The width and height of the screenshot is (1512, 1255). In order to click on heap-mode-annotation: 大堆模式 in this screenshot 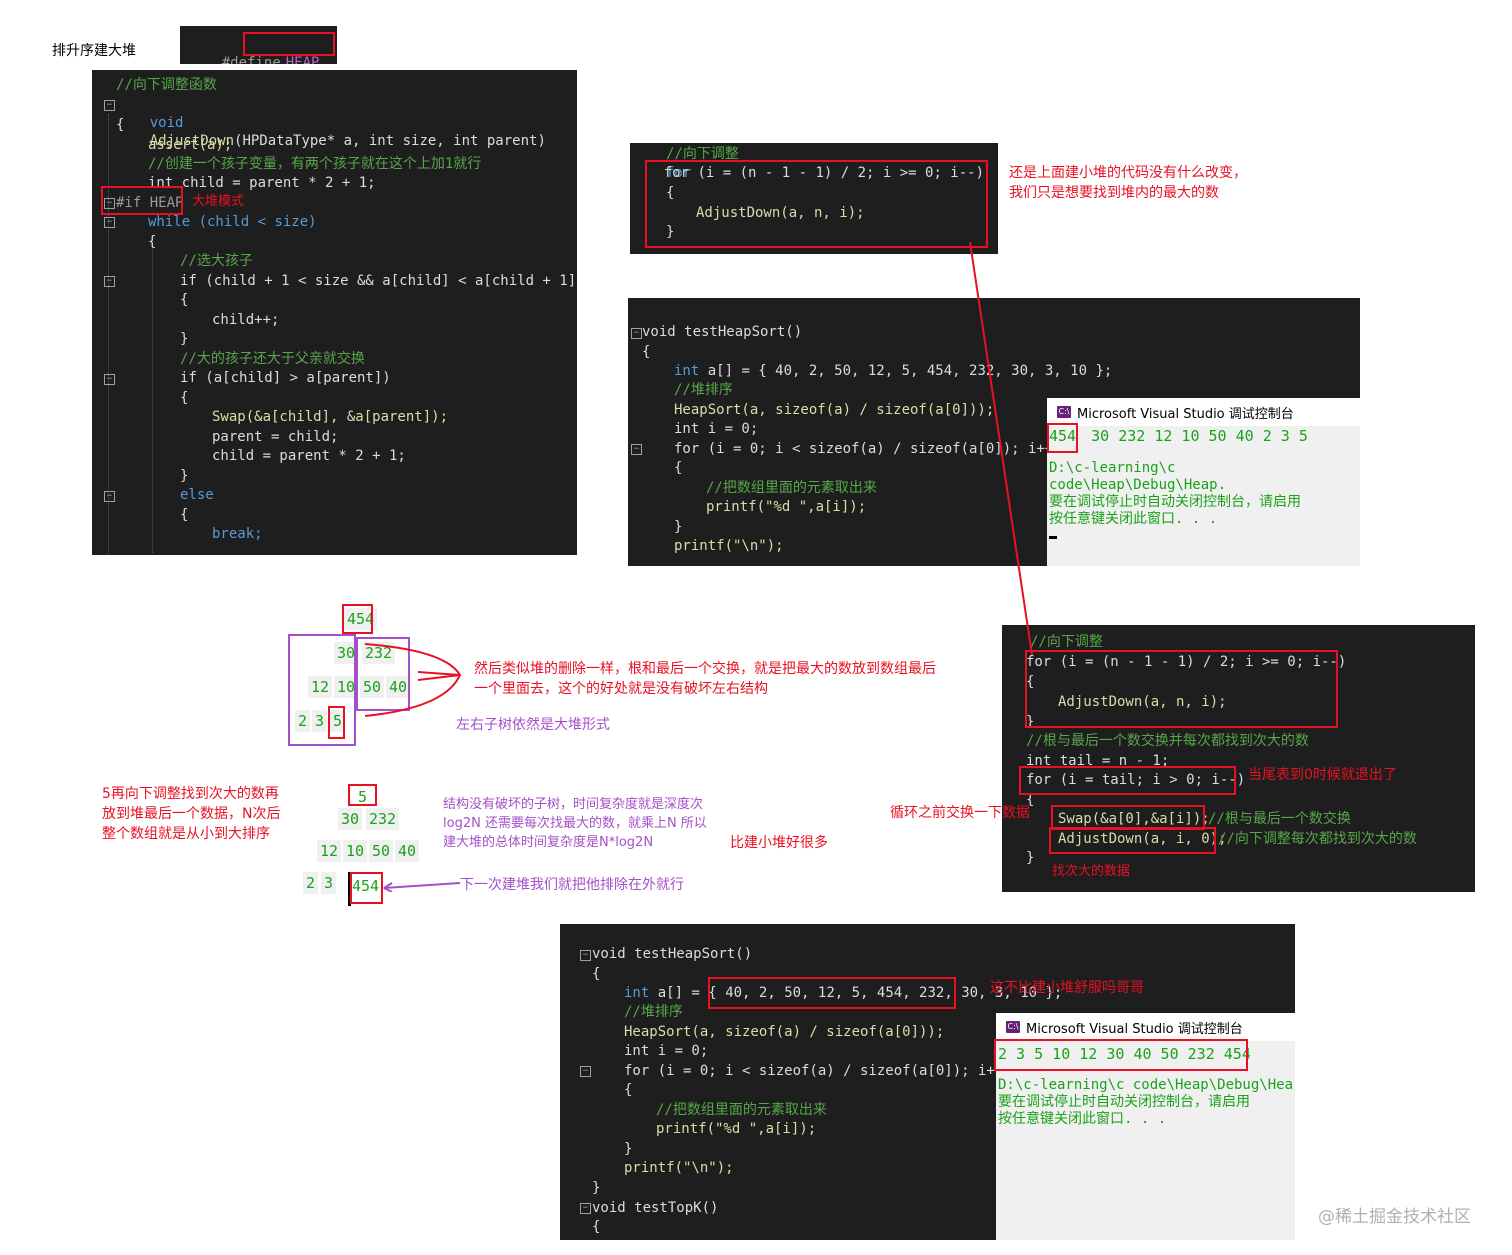, I will do `click(218, 201)`.